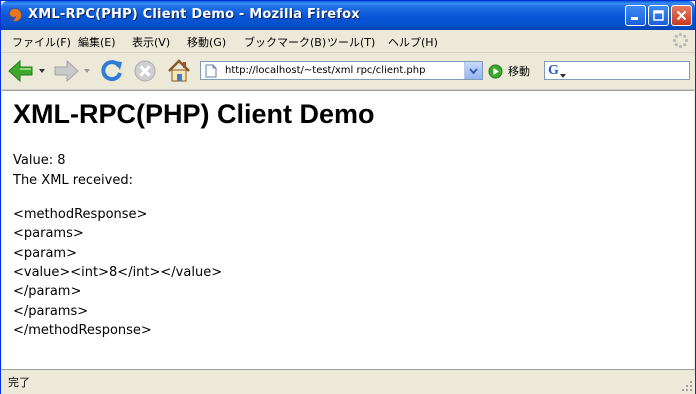 The image size is (696, 394). Describe the element at coordinates (87, 71) in the screenshot. I see `forward-dropdown-icon` at that location.